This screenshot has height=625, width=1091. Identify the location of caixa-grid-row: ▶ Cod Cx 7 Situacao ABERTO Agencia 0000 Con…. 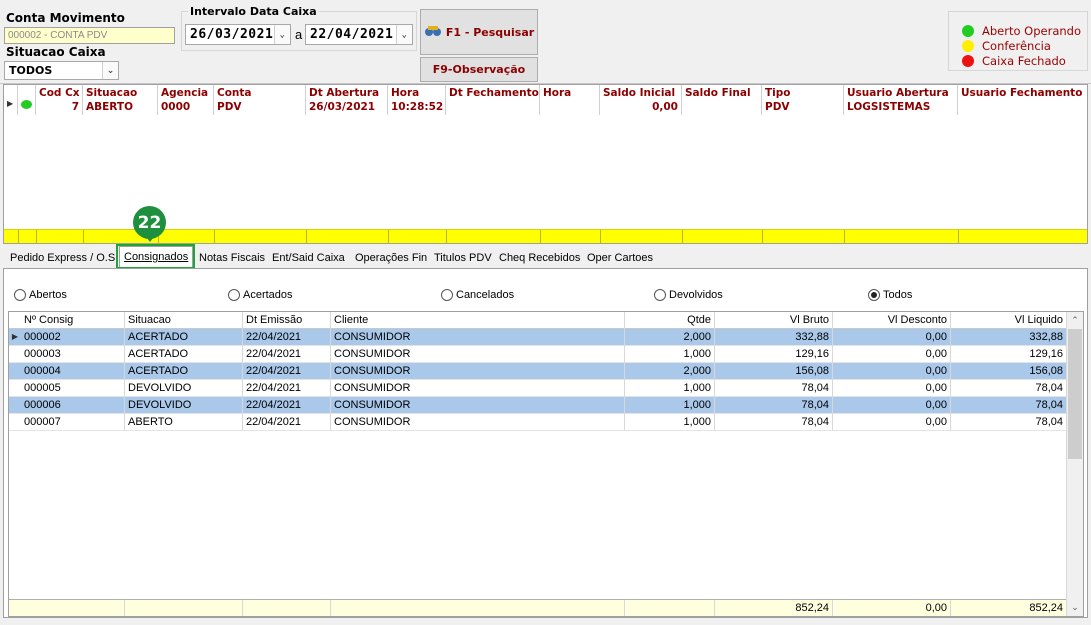
(545, 100).